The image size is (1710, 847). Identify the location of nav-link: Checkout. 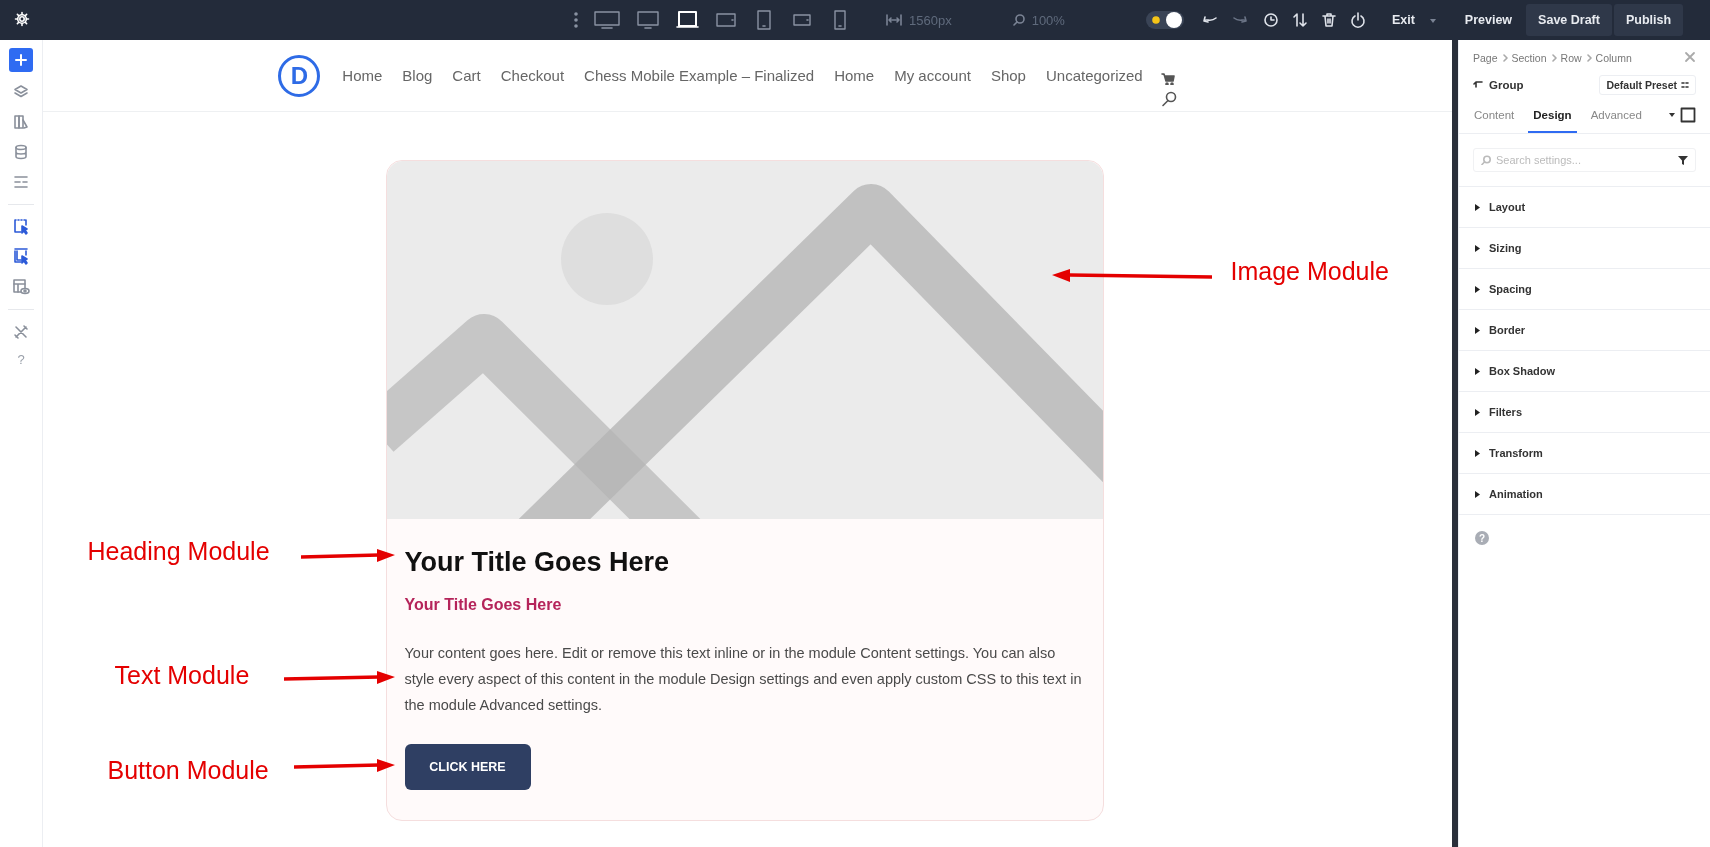
(532, 75).